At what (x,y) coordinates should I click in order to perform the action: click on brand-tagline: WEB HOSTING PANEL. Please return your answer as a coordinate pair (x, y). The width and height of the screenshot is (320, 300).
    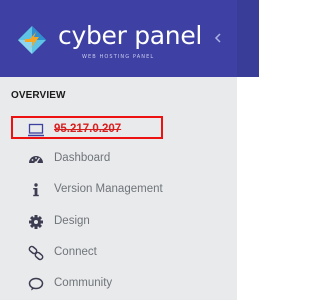
    Looking at the image, I should click on (118, 57).